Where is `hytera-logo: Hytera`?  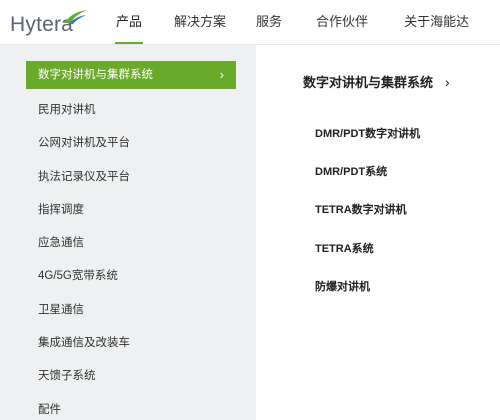
hytera-logo: Hytera is located at coordinates (50, 23).